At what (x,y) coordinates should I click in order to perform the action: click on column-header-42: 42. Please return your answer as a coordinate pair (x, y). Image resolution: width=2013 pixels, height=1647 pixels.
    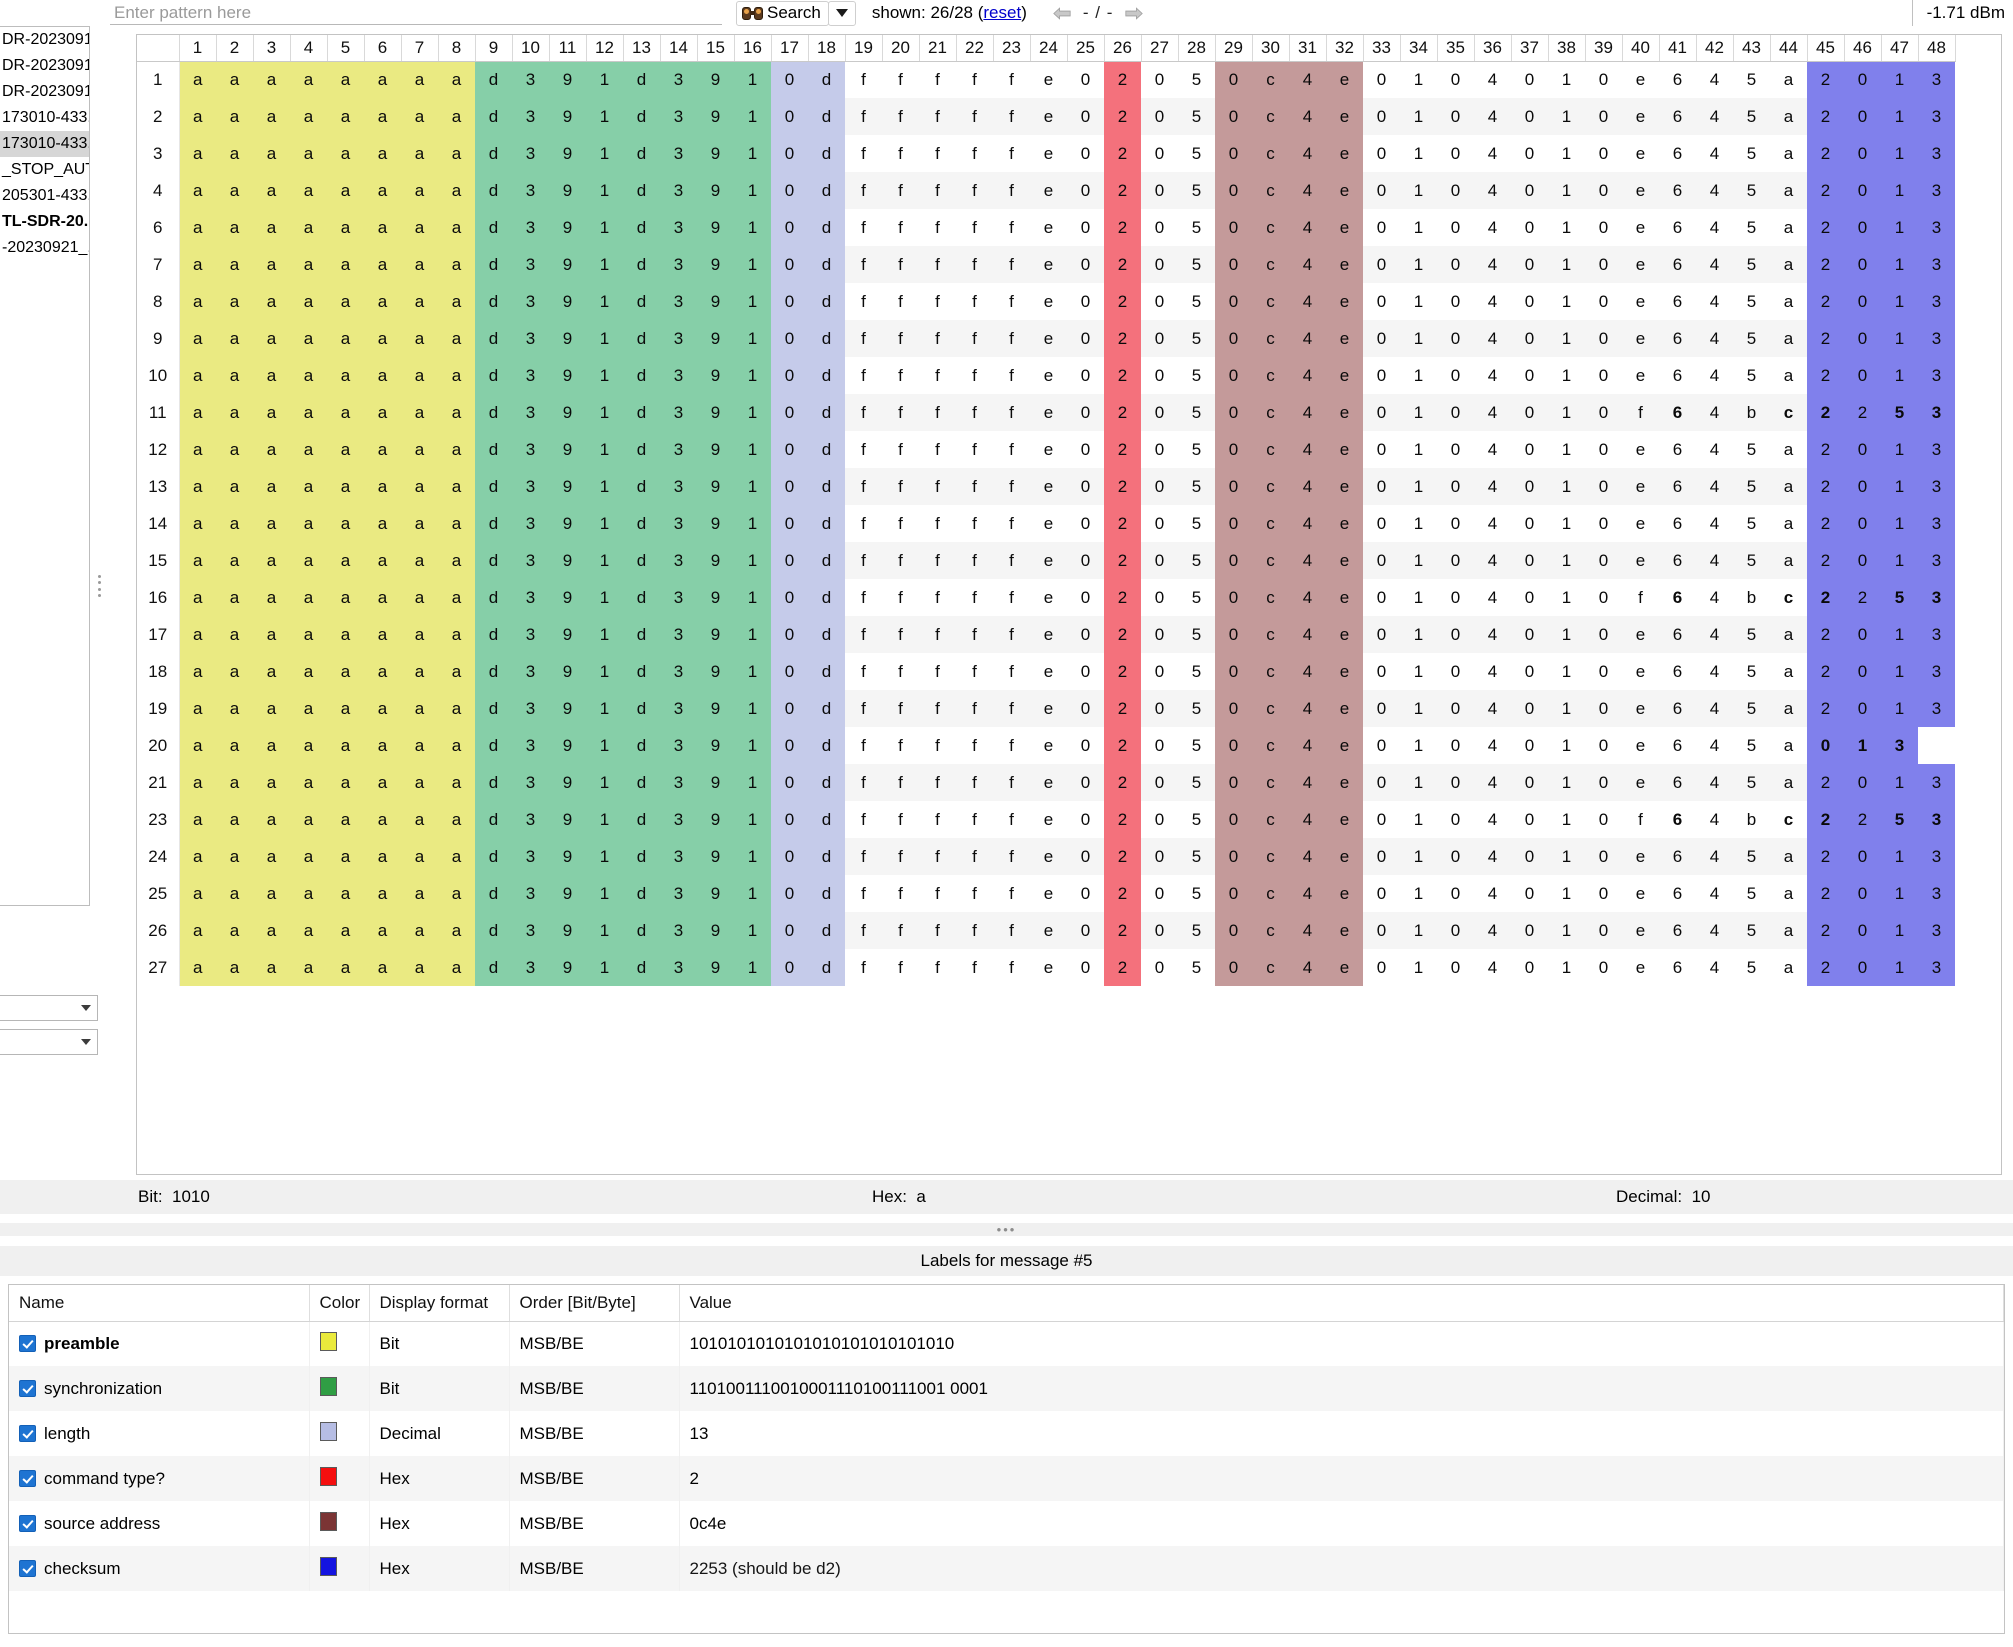
    Looking at the image, I should click on (1715, 48).